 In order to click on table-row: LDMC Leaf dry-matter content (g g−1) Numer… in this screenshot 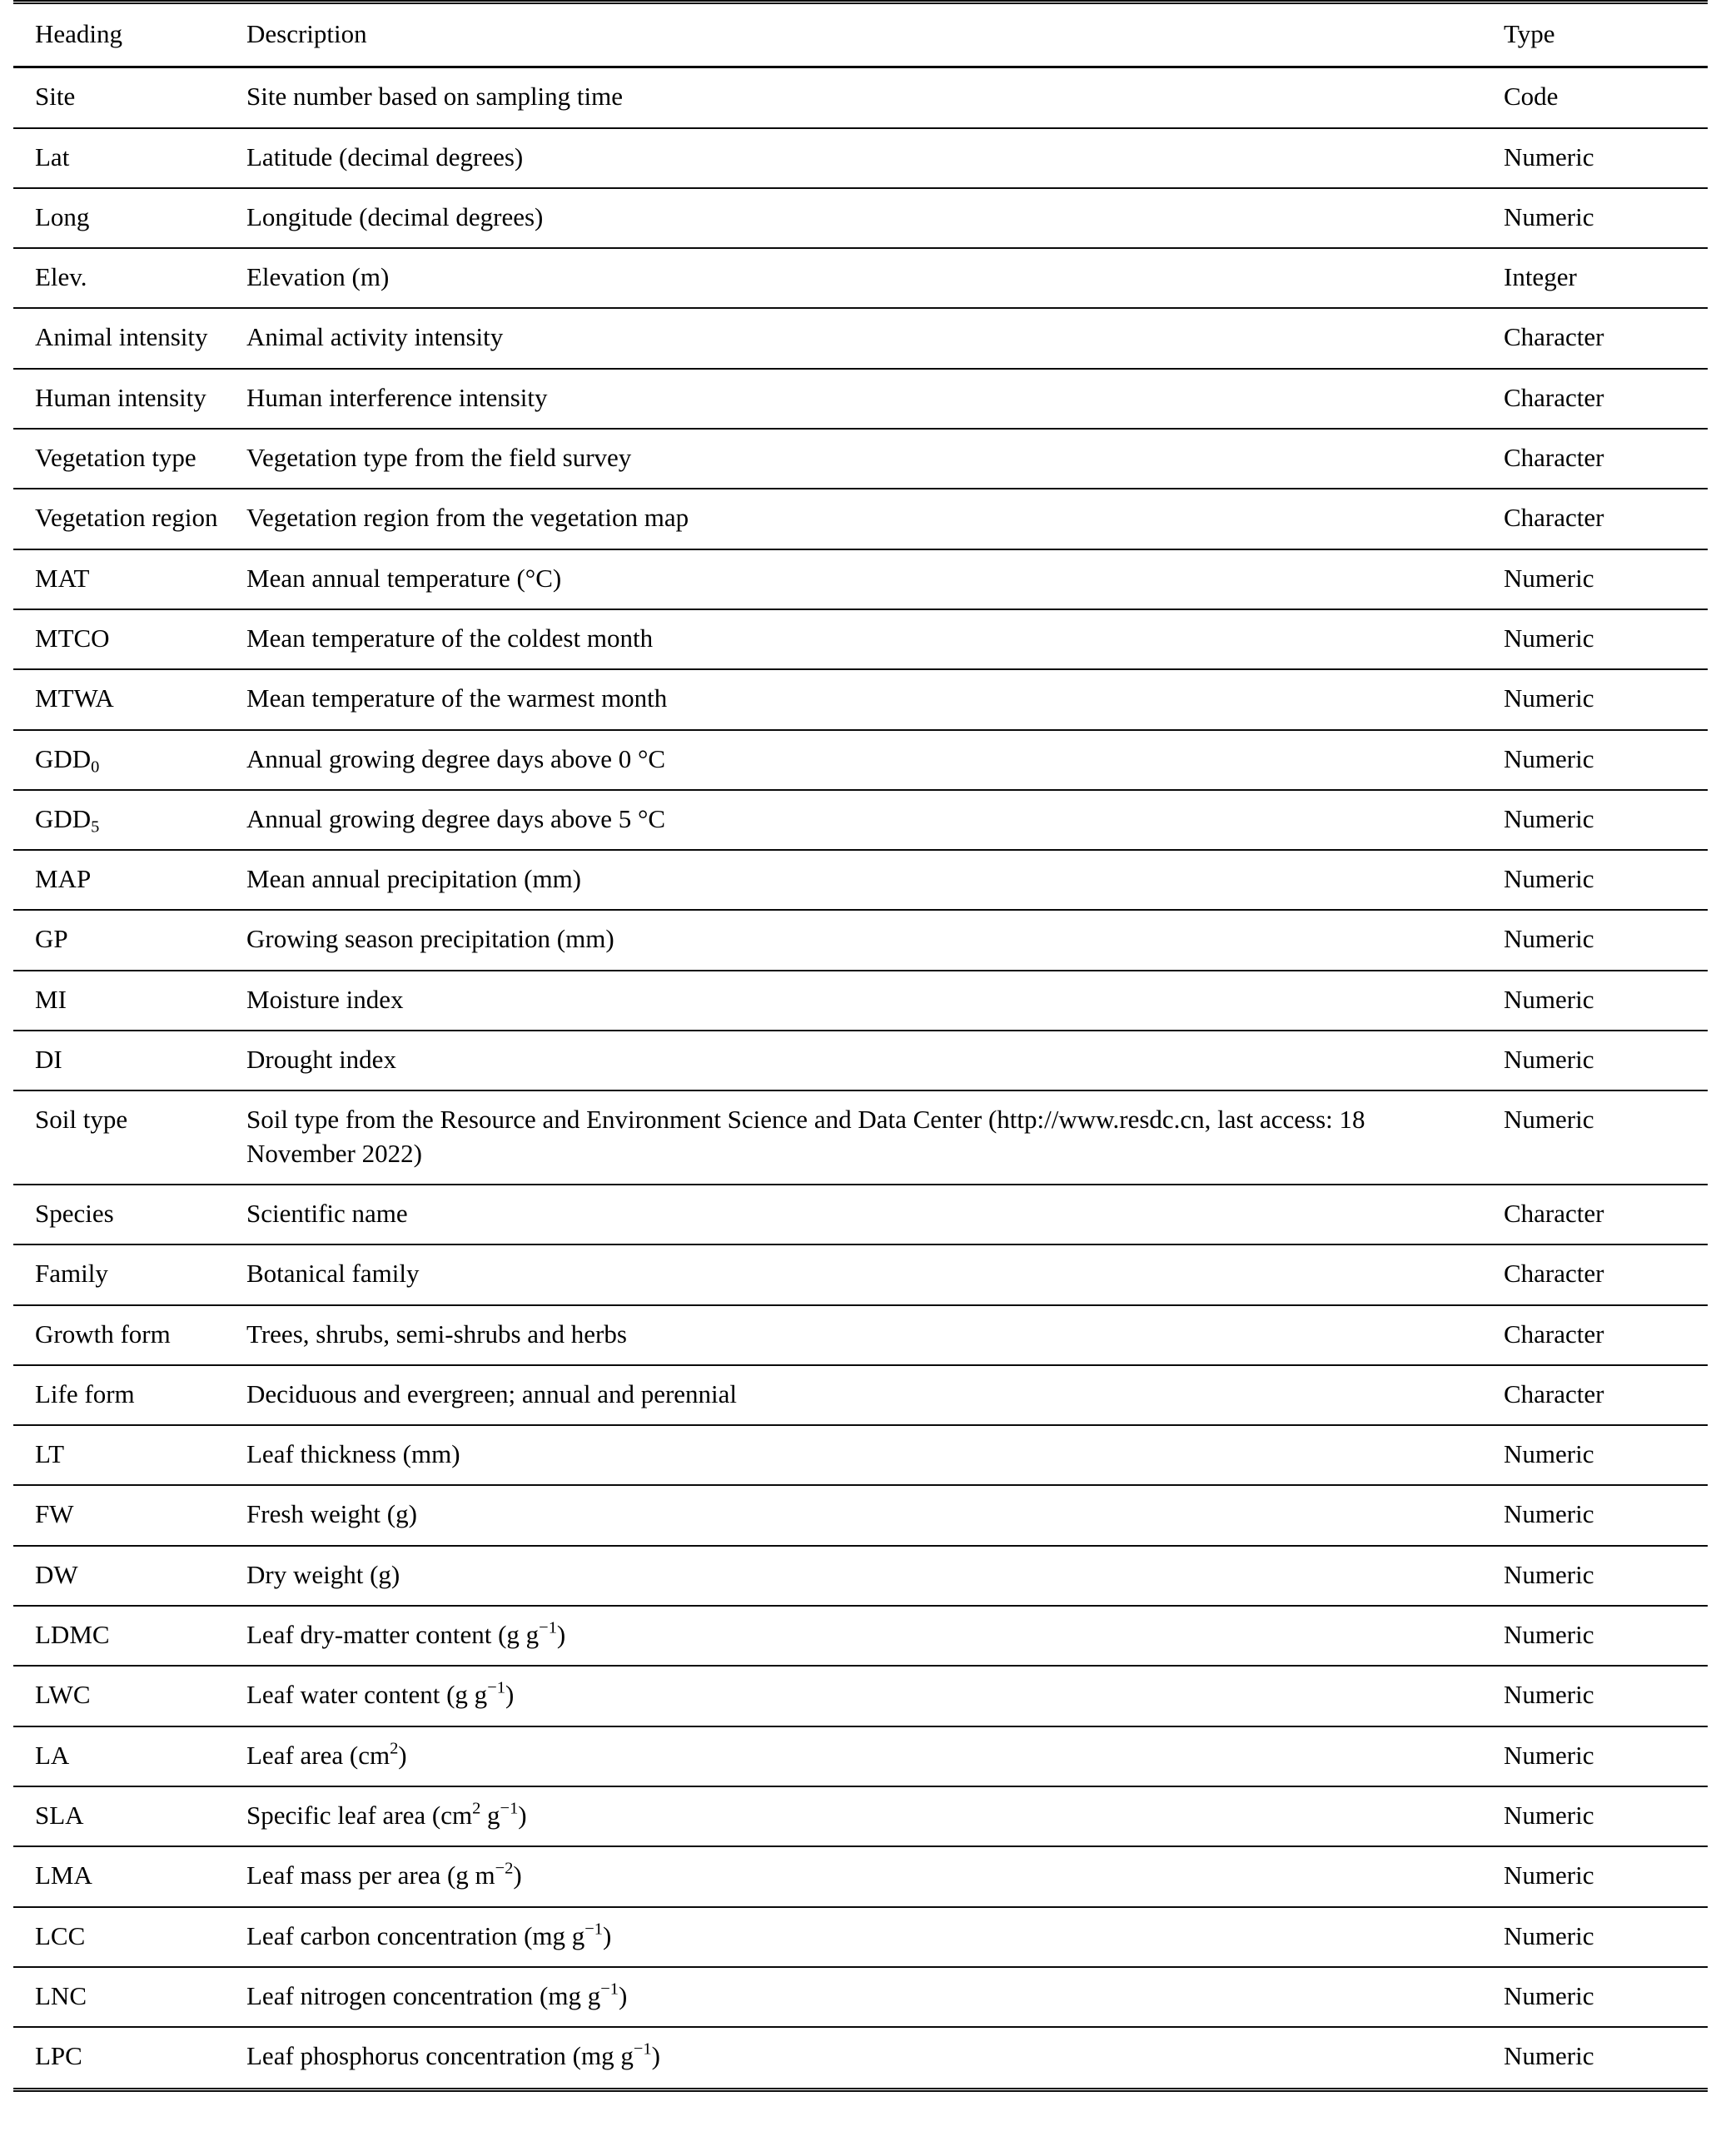, I will do `click(860, 1636)`.